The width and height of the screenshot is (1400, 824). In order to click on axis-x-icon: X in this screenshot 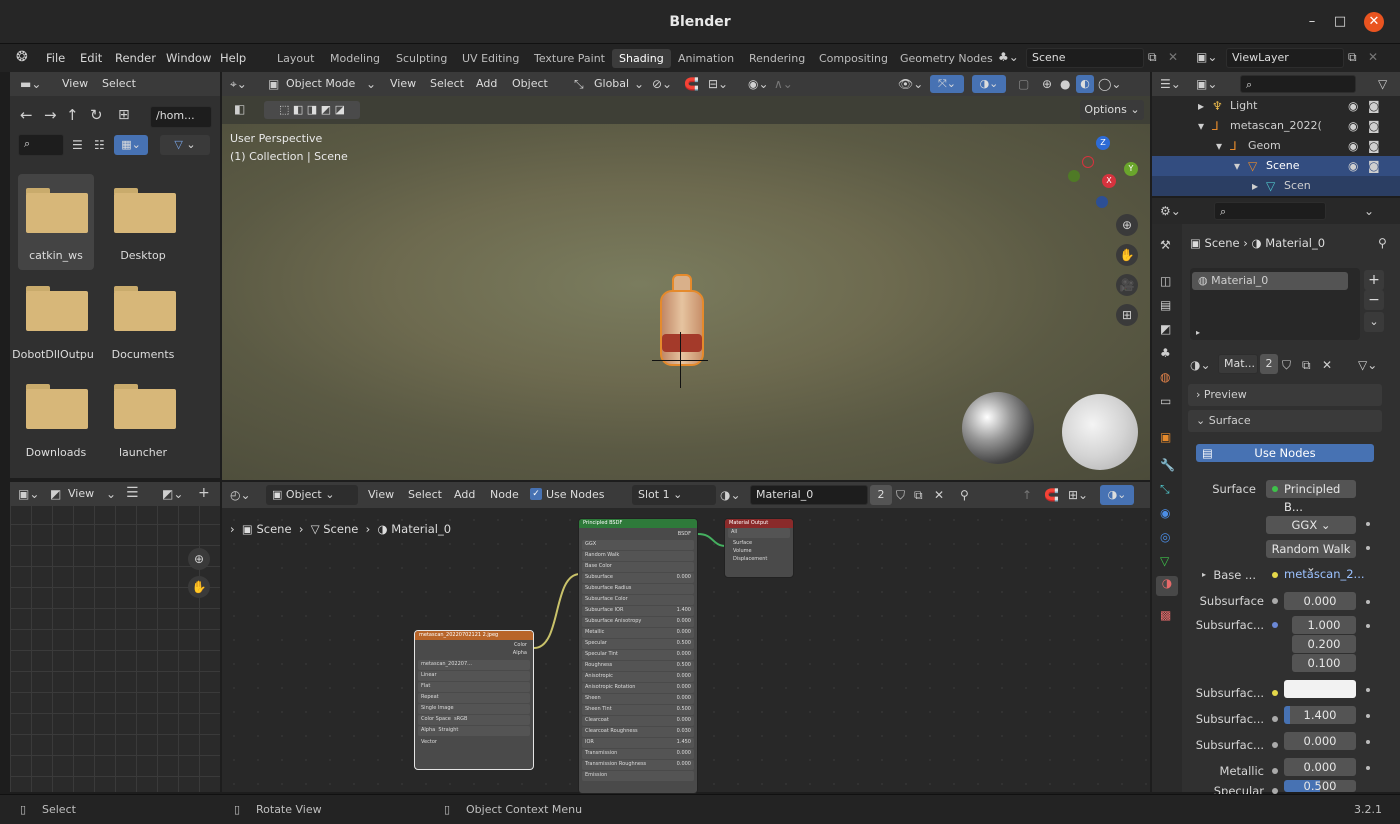, I will do `click(1109, 181)`.